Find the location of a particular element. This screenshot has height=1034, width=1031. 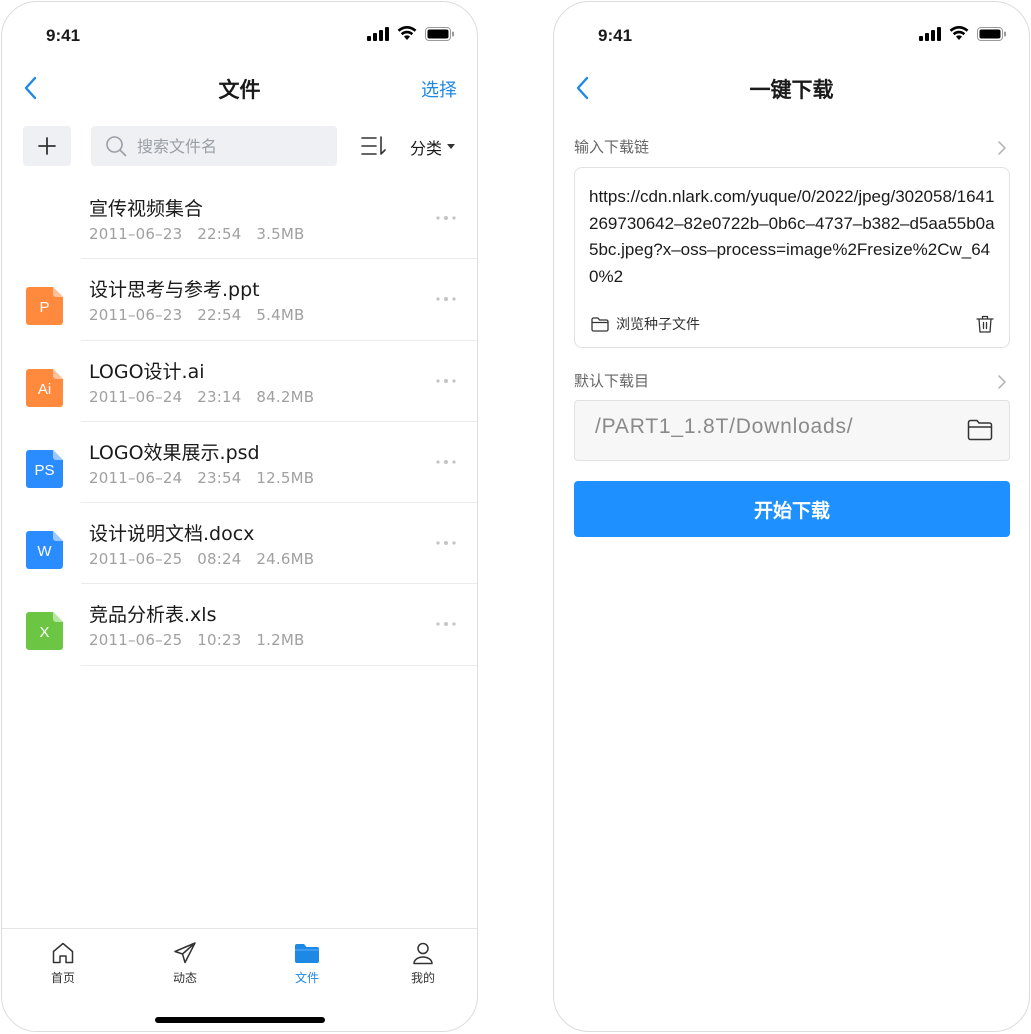

file-meta: 2011–06–23 22:54 3.5MB is located at coordinates (197, 234).